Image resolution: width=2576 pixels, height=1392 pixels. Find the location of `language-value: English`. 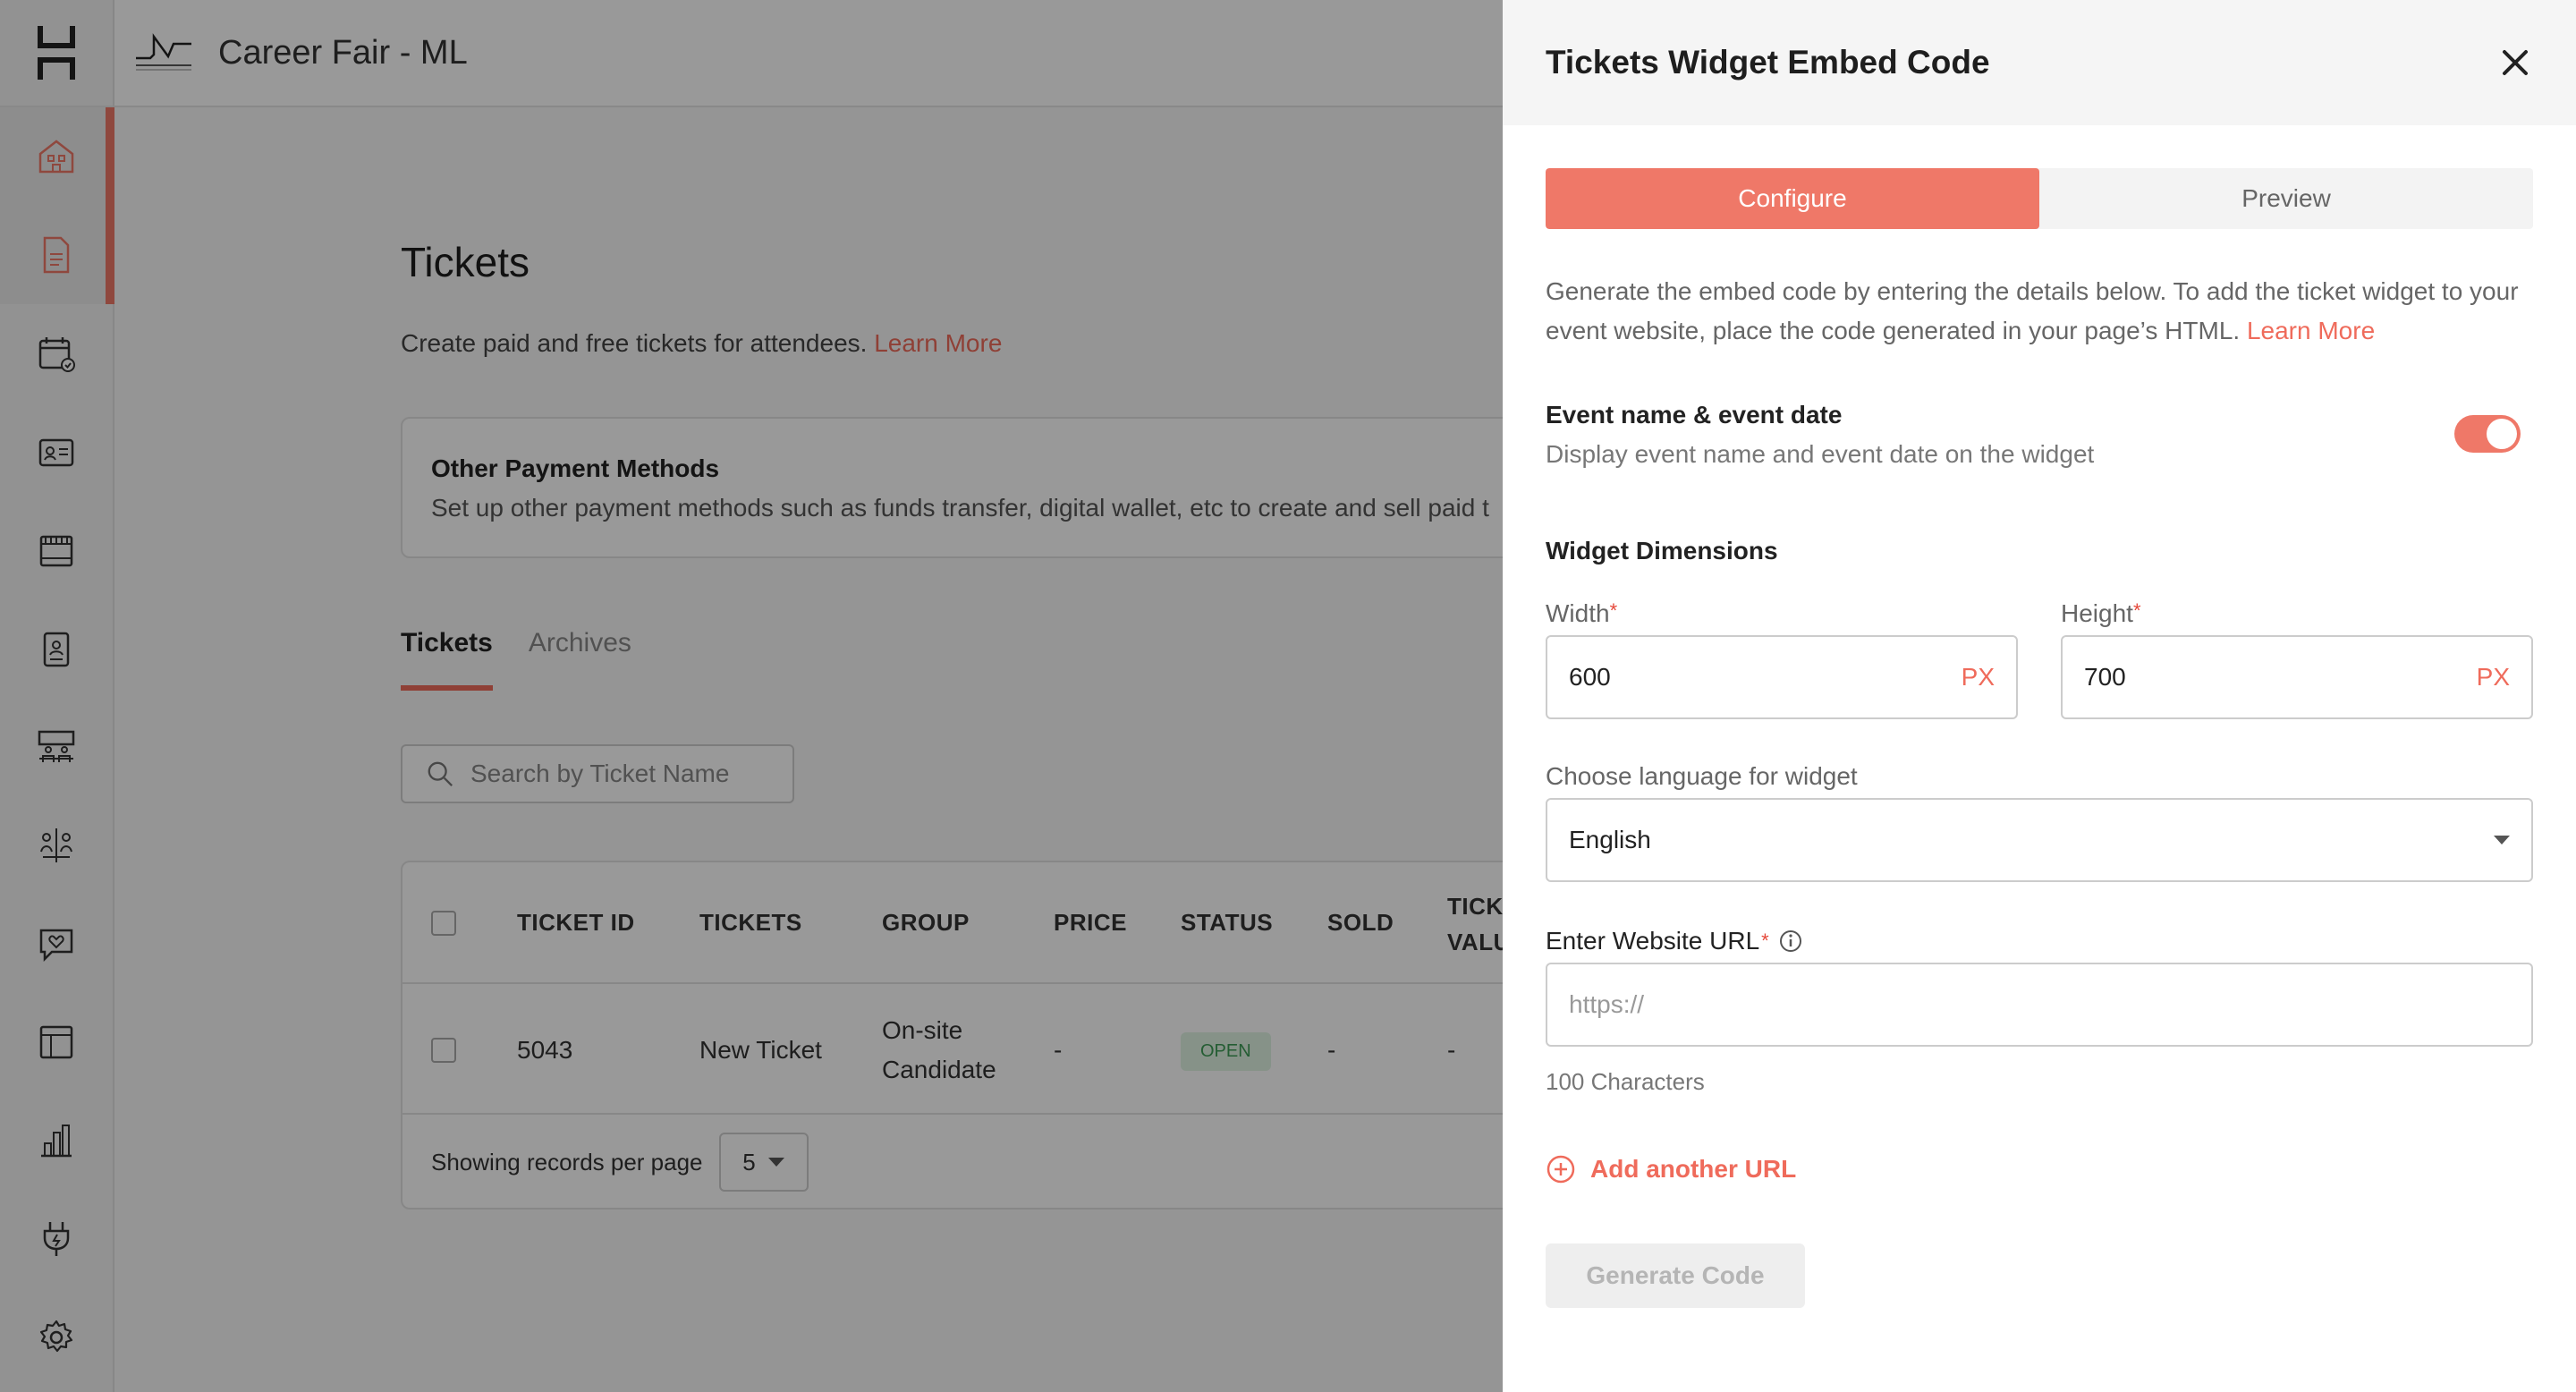

language-value: English is located at coordinates (1610, 839).